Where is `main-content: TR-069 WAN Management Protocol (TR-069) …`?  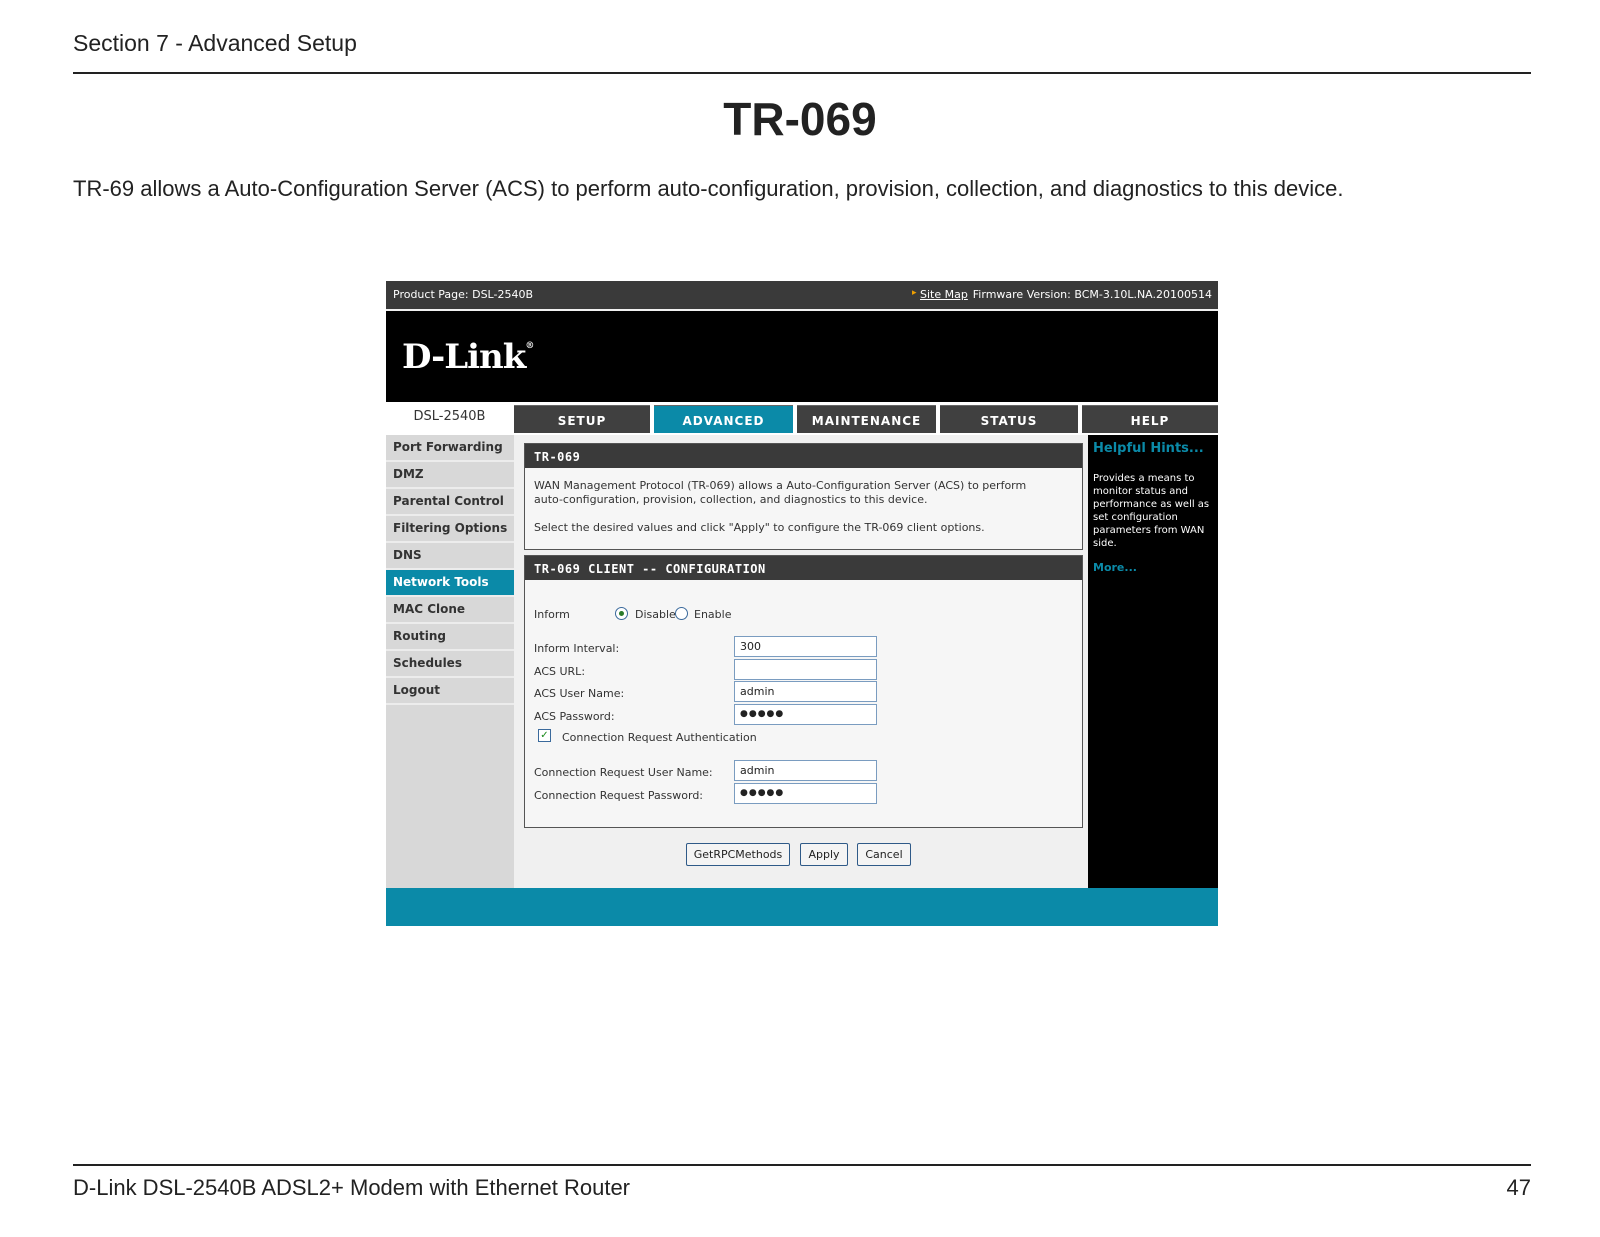
main-content: TR-069 WAN Management Protocol (TR-069) … is located at coordinates (798, 661).